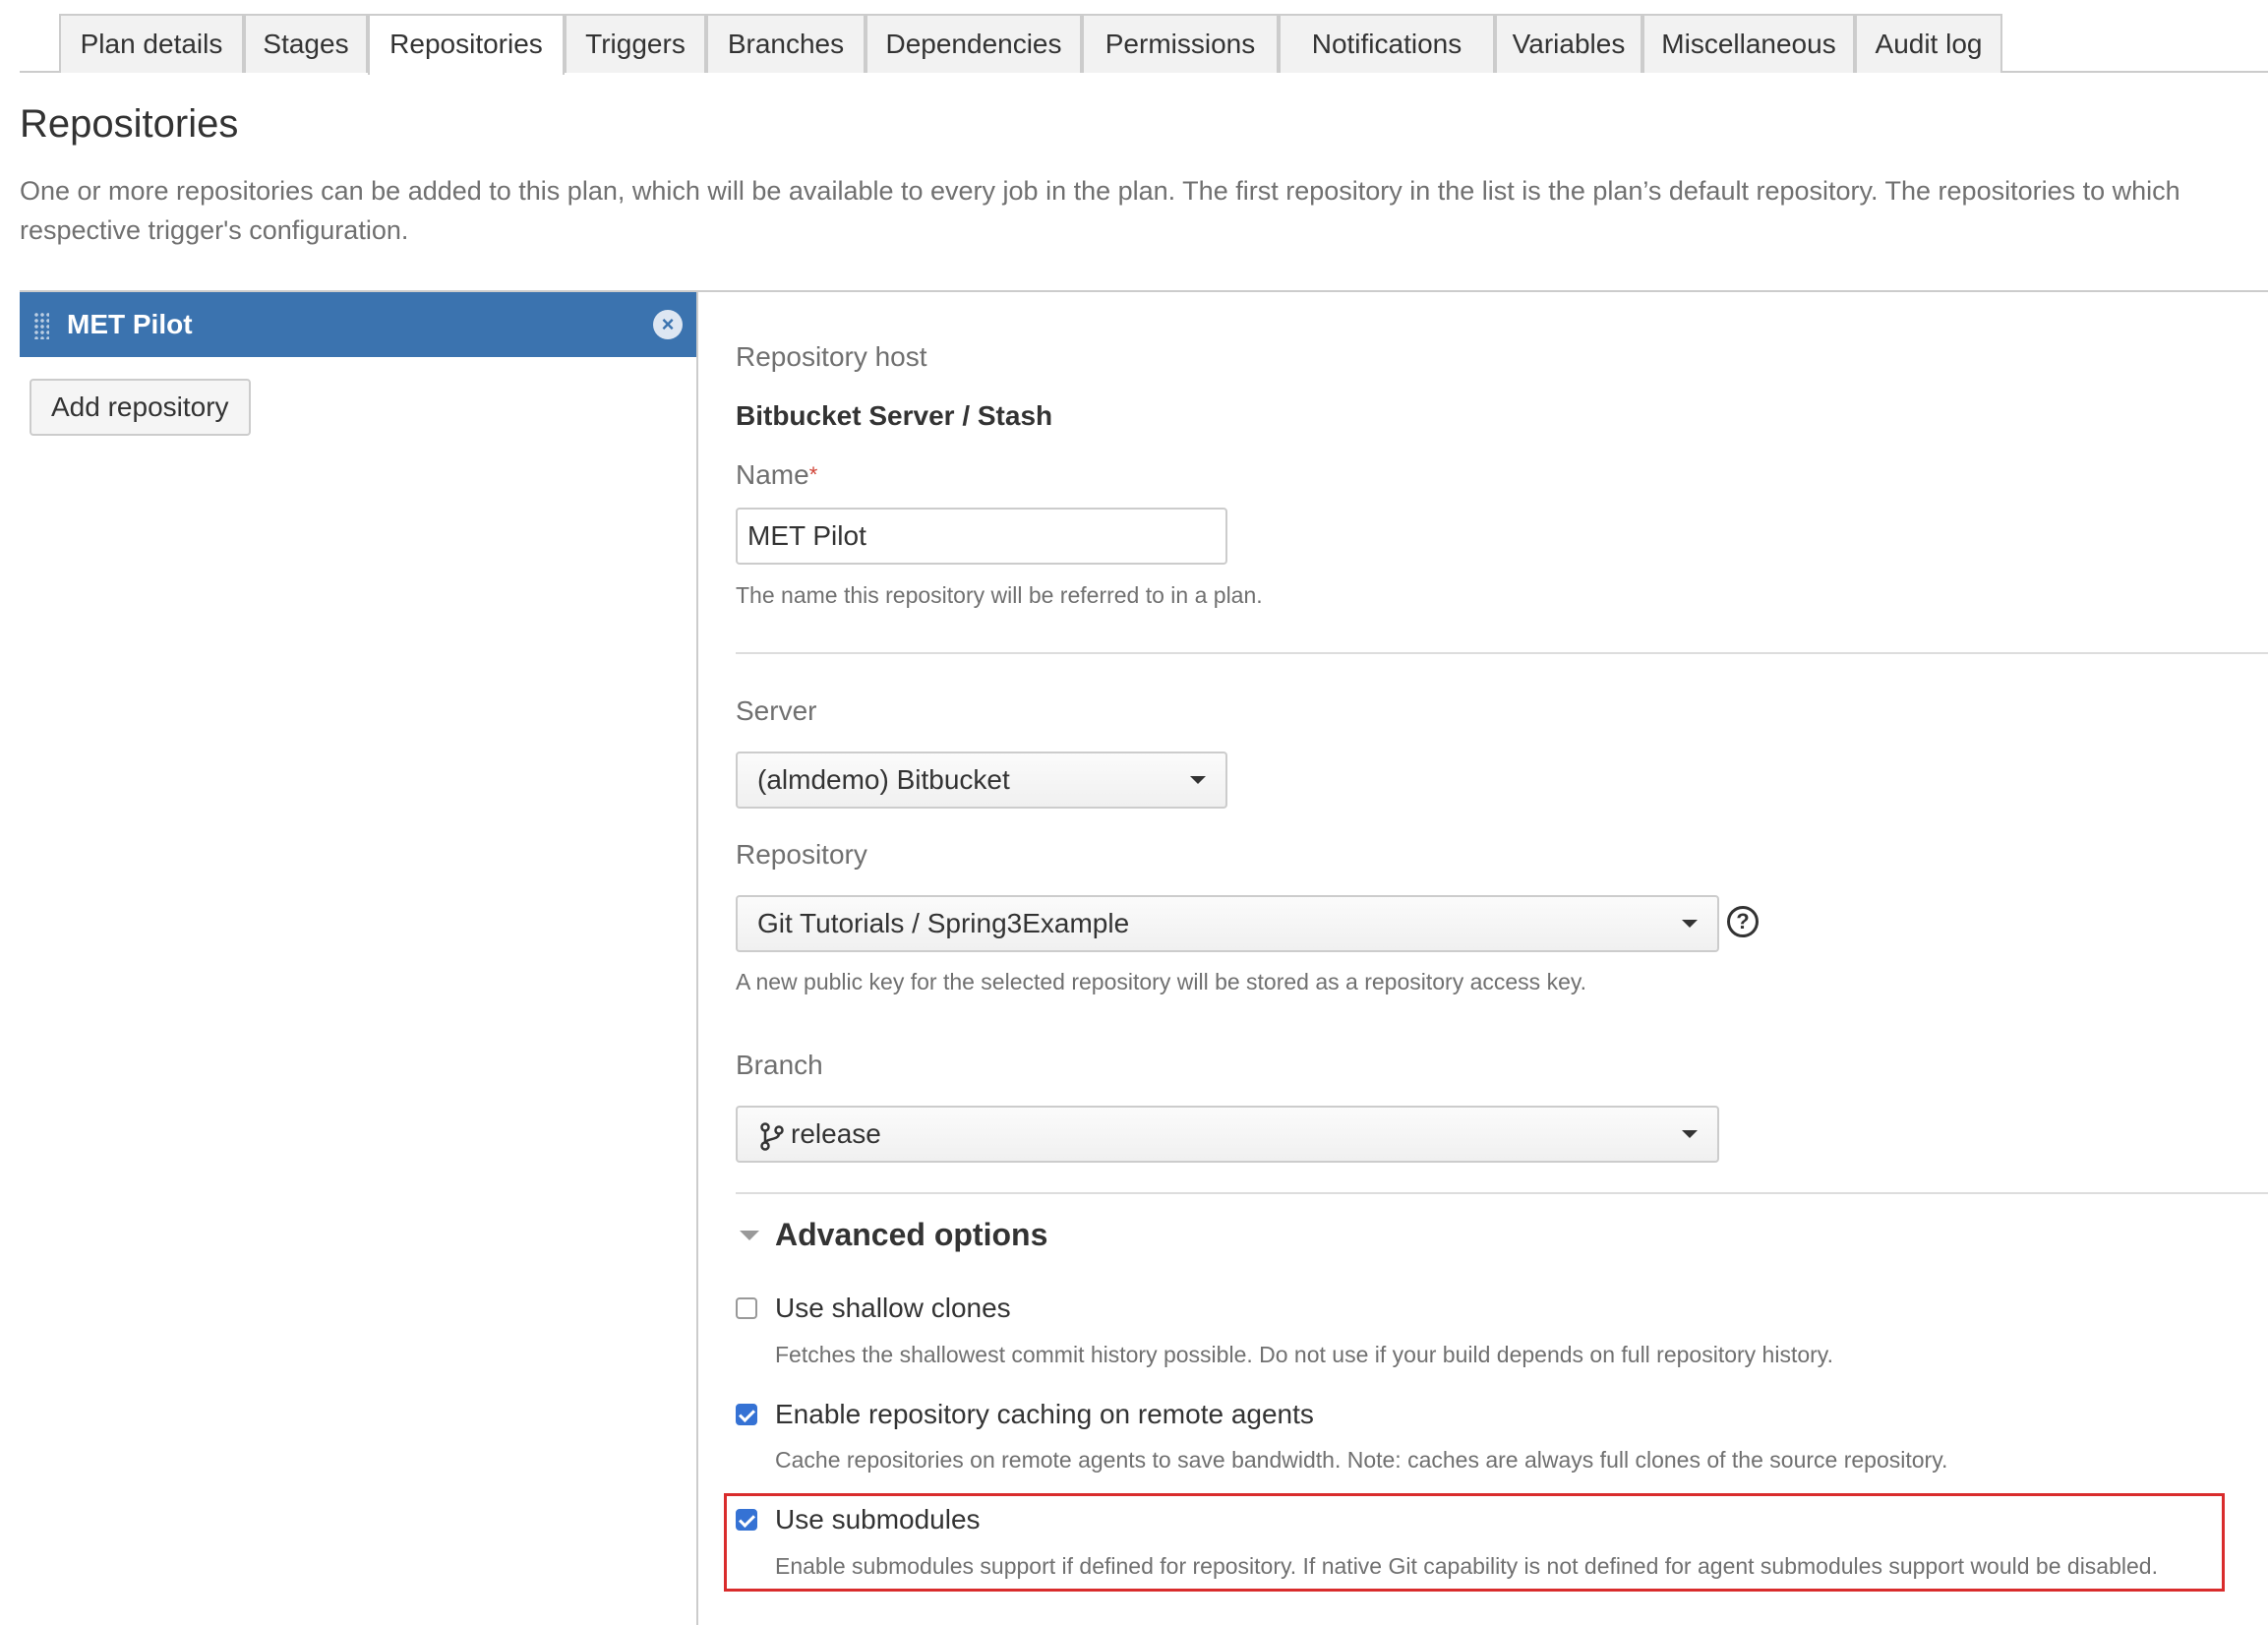  I want to click on page-title: Repositories, so click(129, 124).